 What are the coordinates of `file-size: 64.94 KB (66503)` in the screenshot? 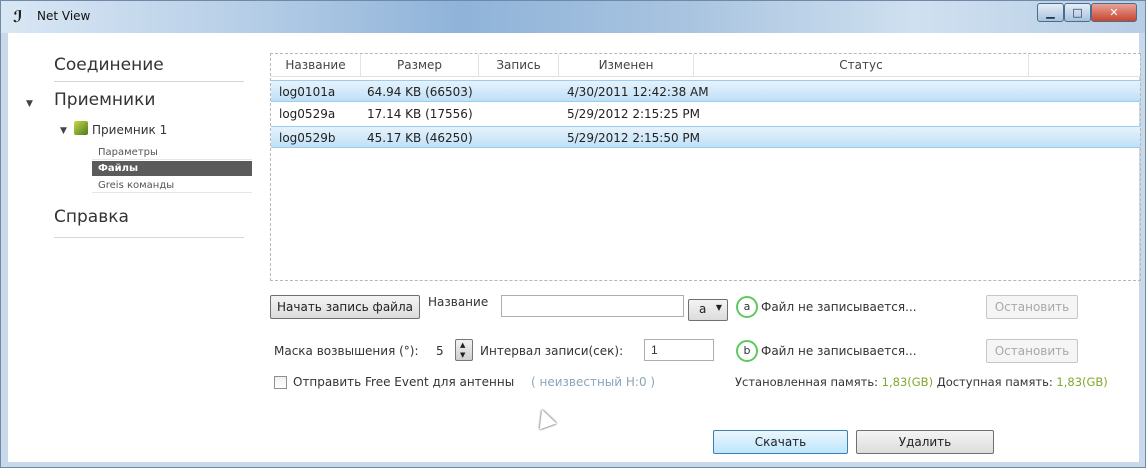 It's located at (420, 92).